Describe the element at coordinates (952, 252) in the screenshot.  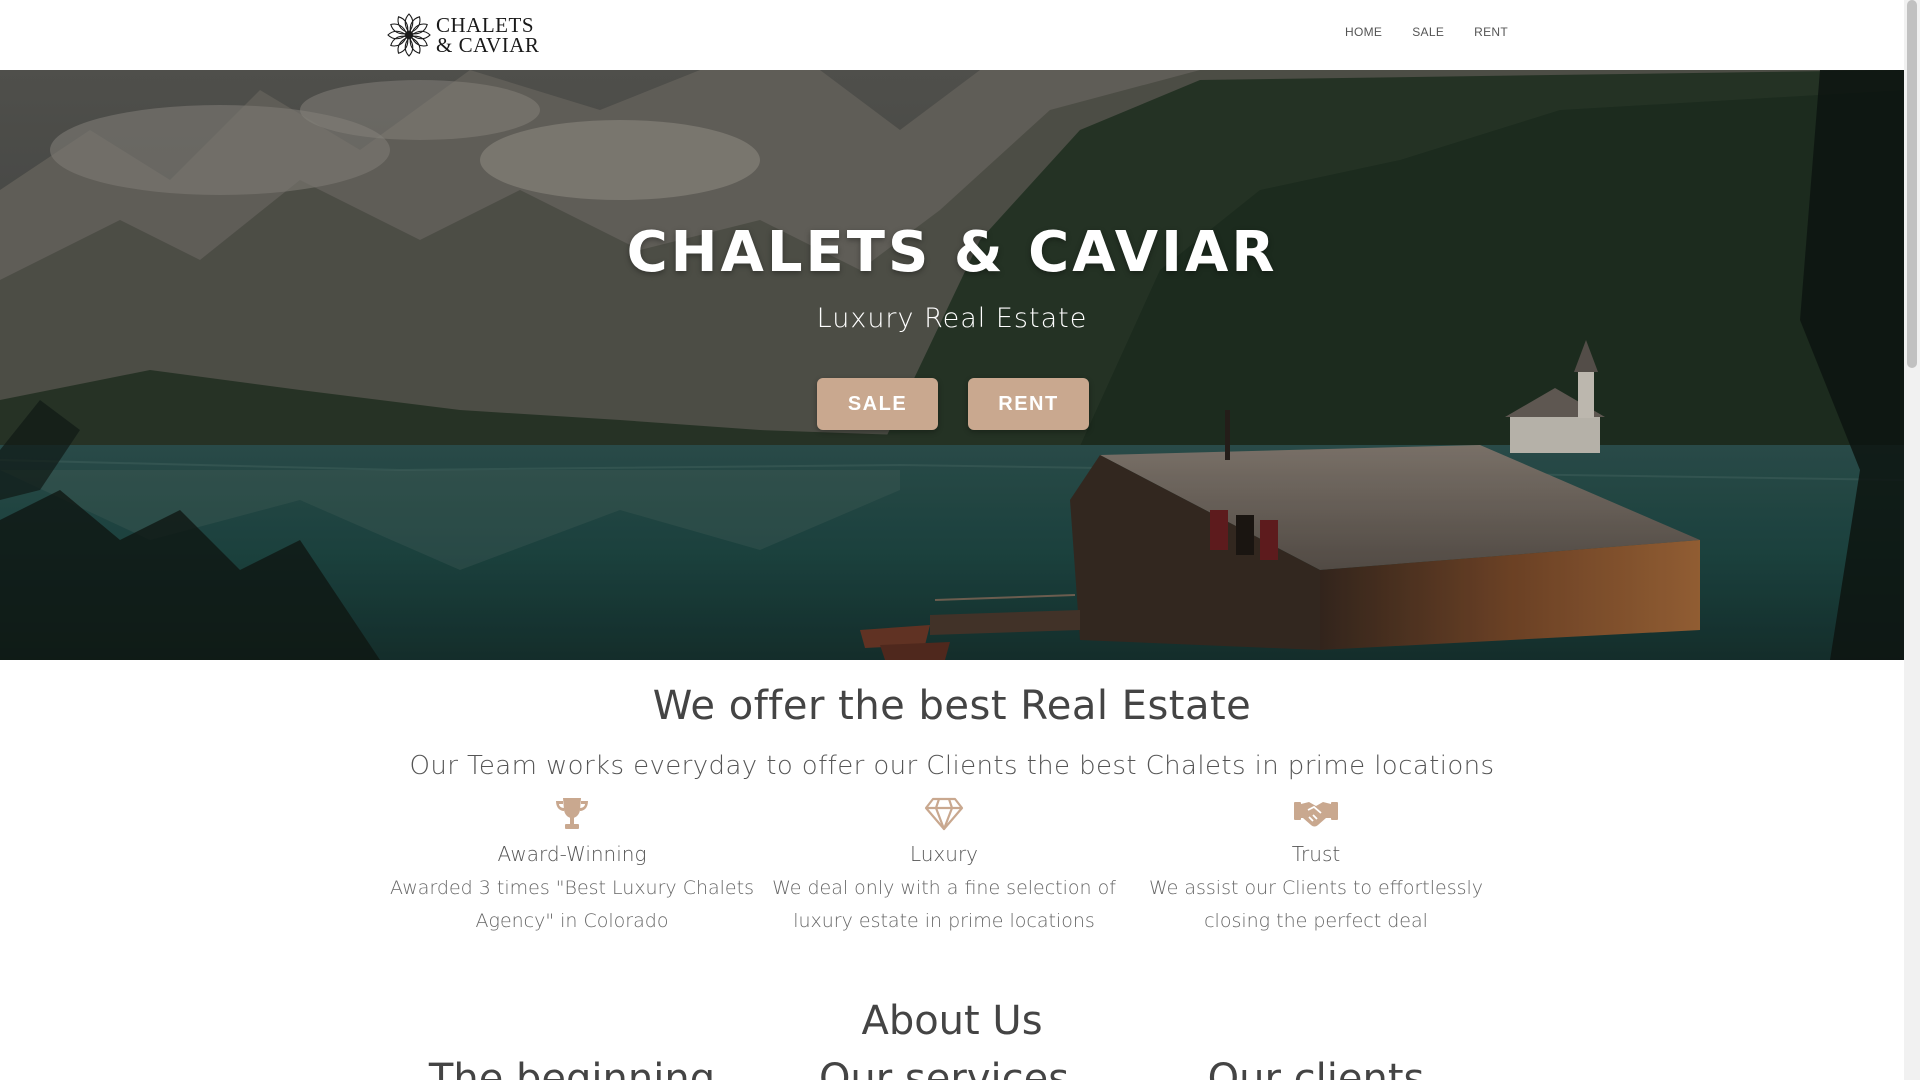
I see `hero-title: CHALETS & CAVIAR` at that location.